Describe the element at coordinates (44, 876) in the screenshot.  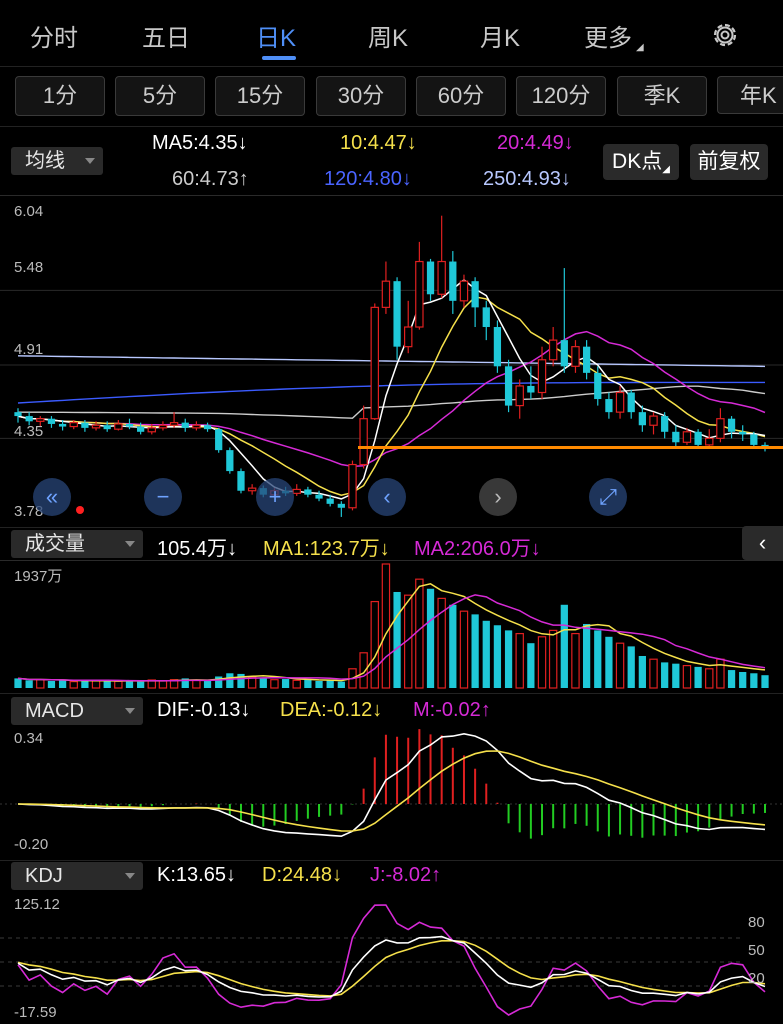
I see `kdj-selector-label: KDJ` at that location.